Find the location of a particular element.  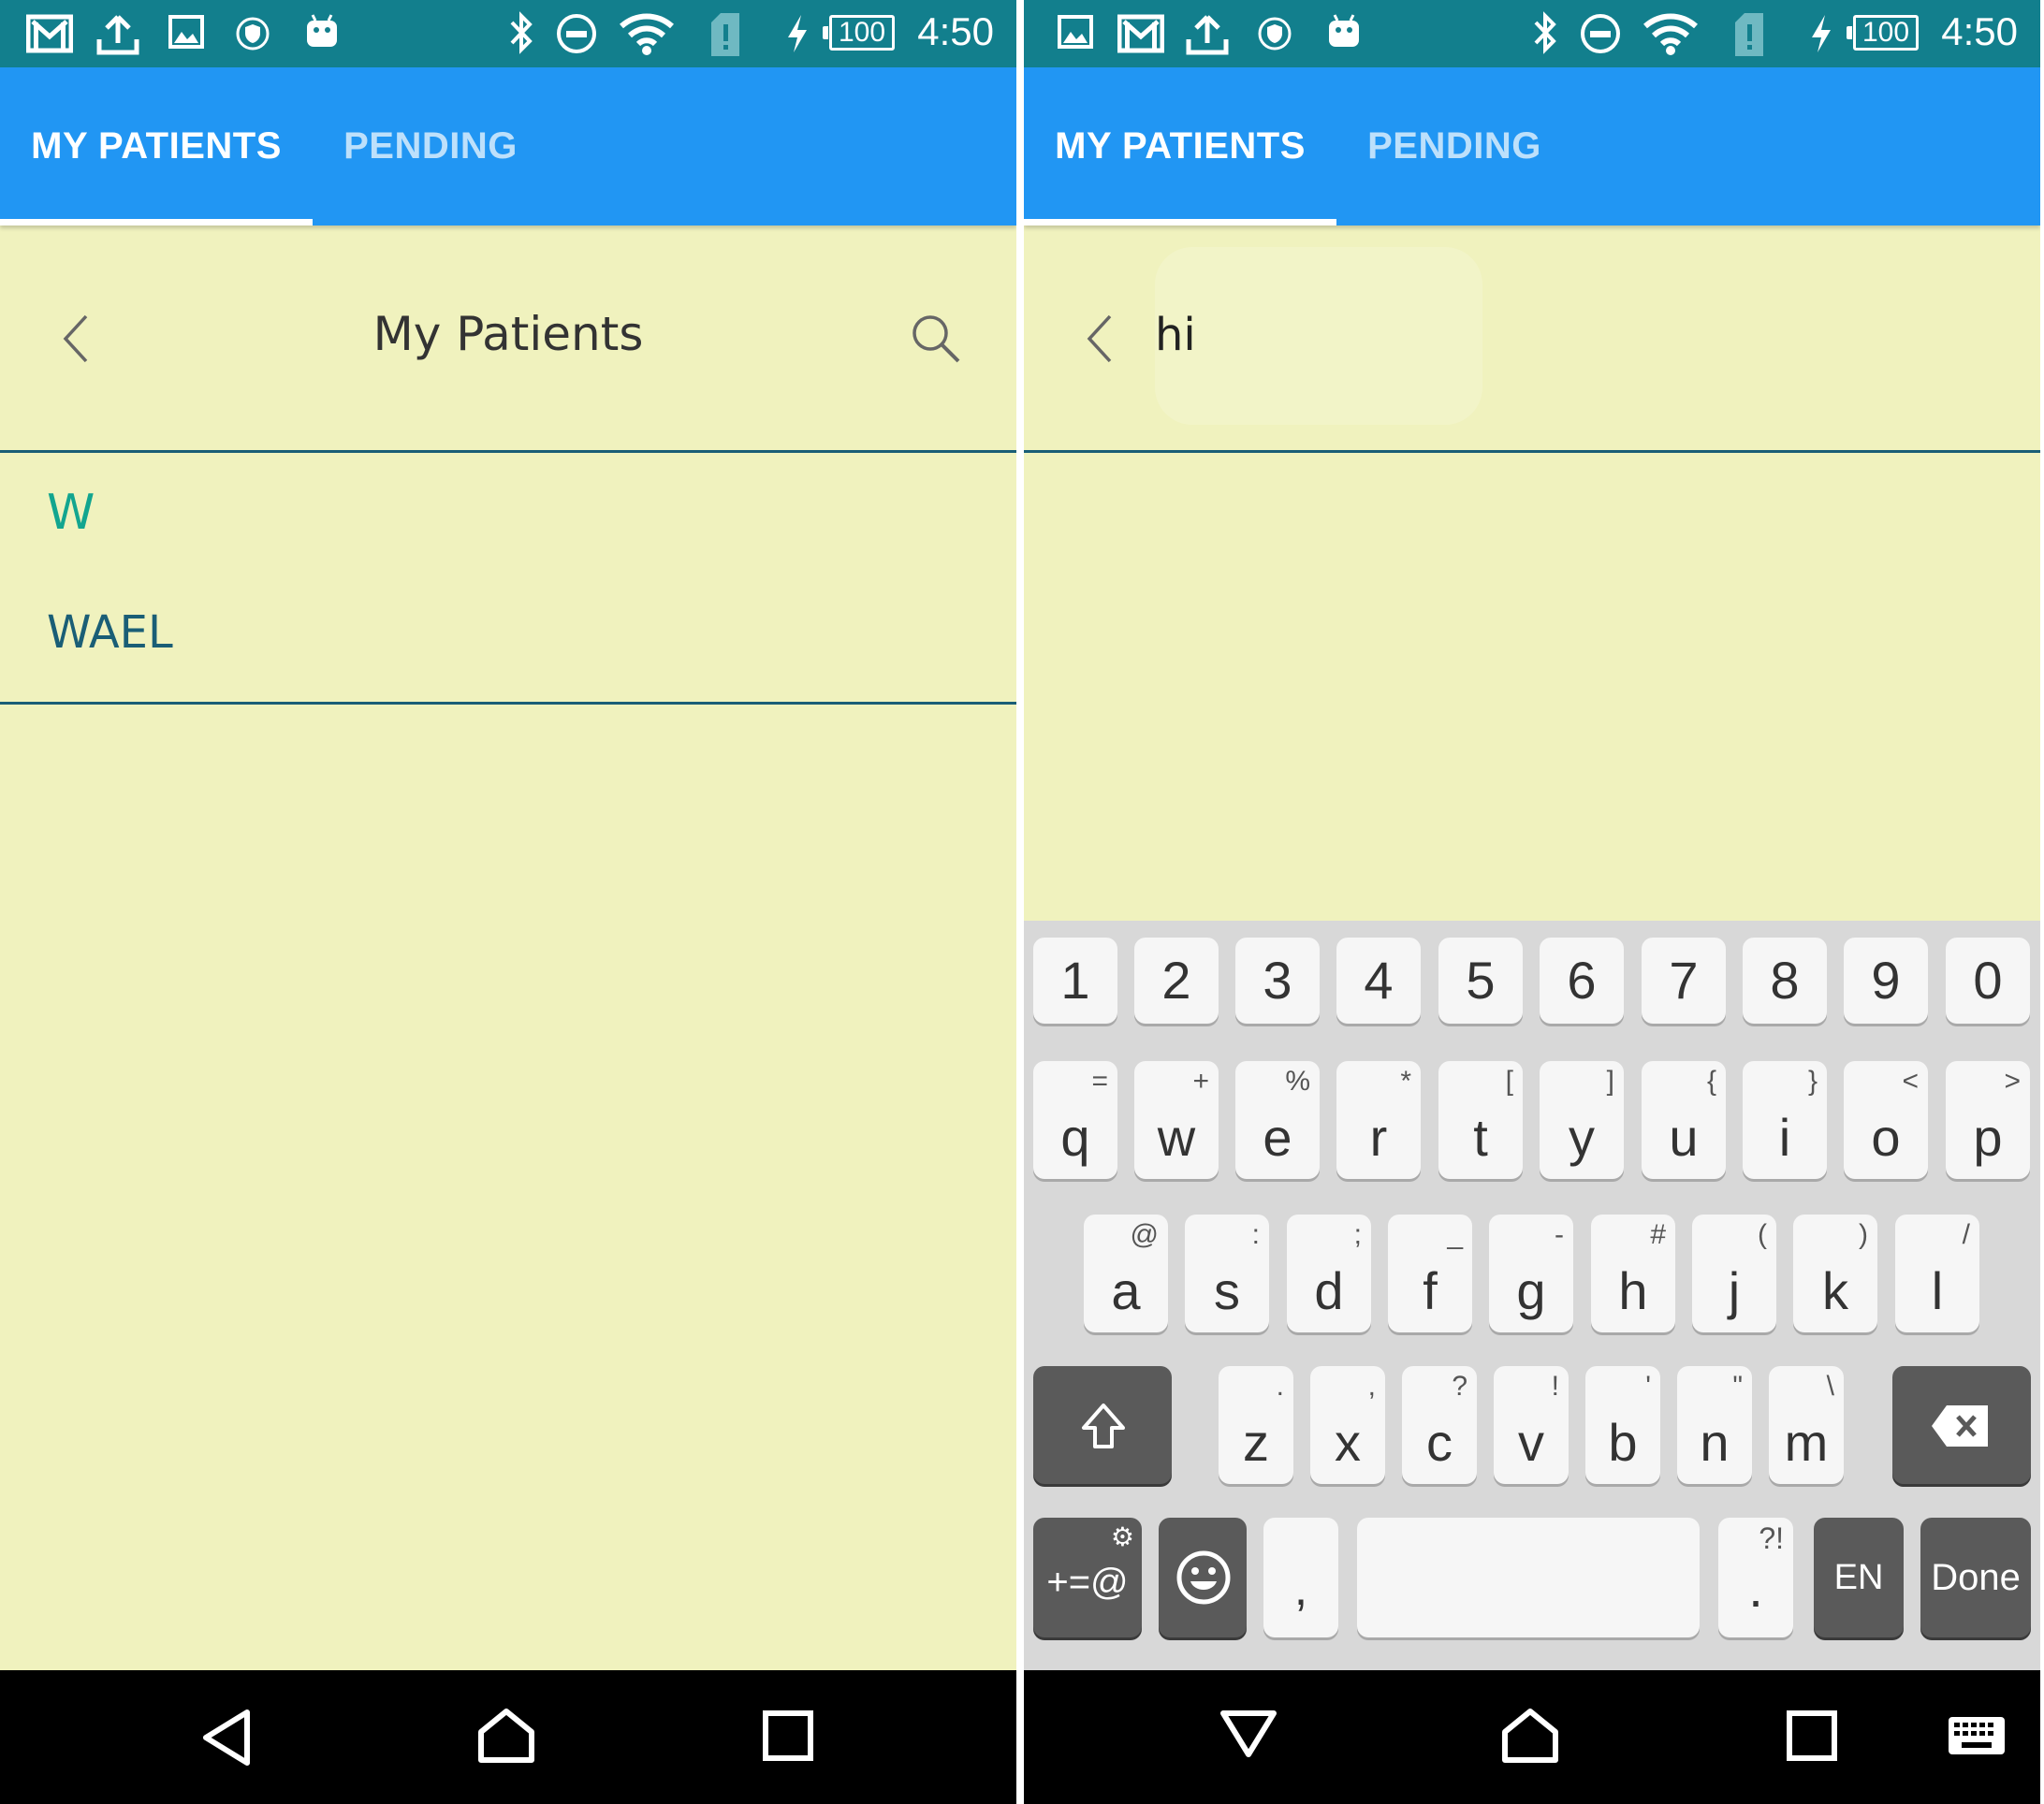

key-l: / l is located at coordinates (1937, 1274).